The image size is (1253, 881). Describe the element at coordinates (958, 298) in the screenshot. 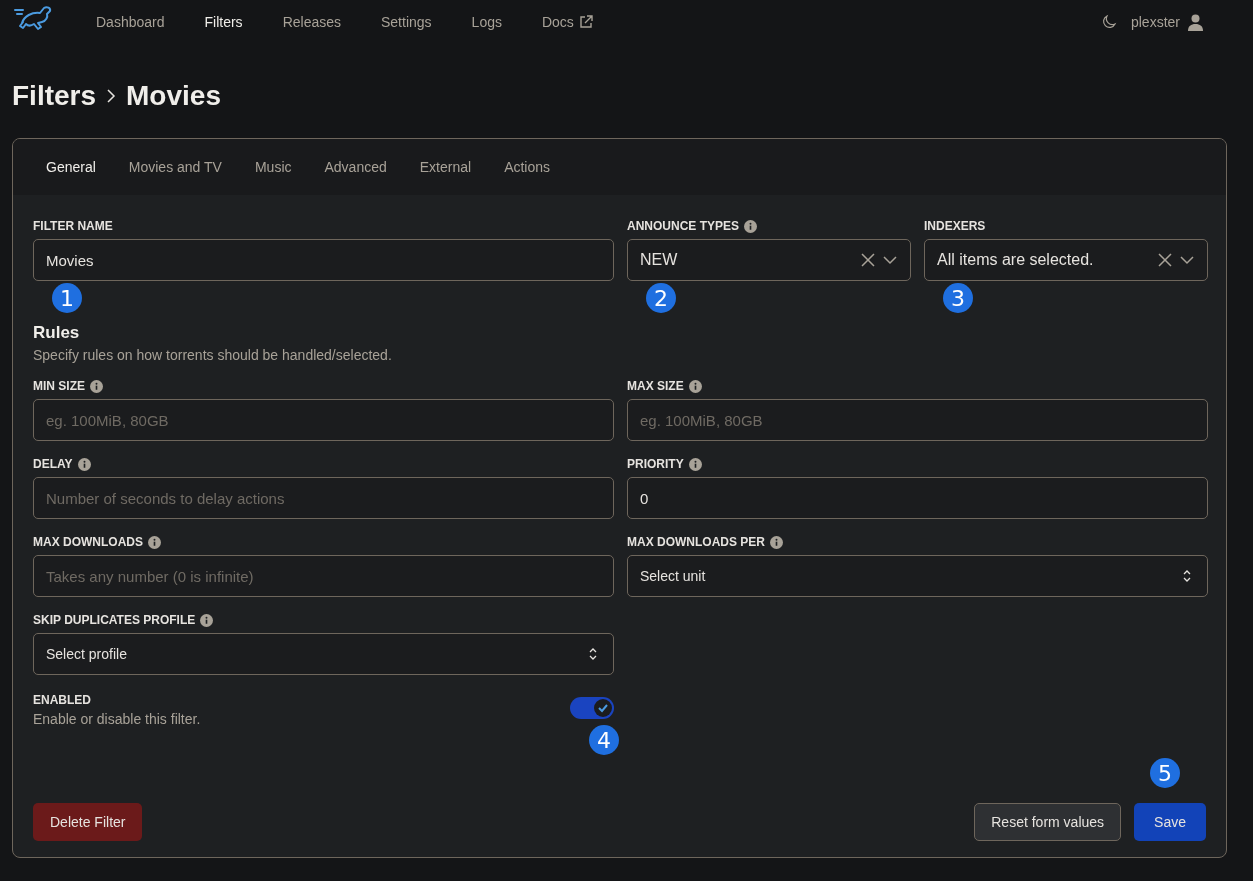

I see `number-marker: 3` at that location.